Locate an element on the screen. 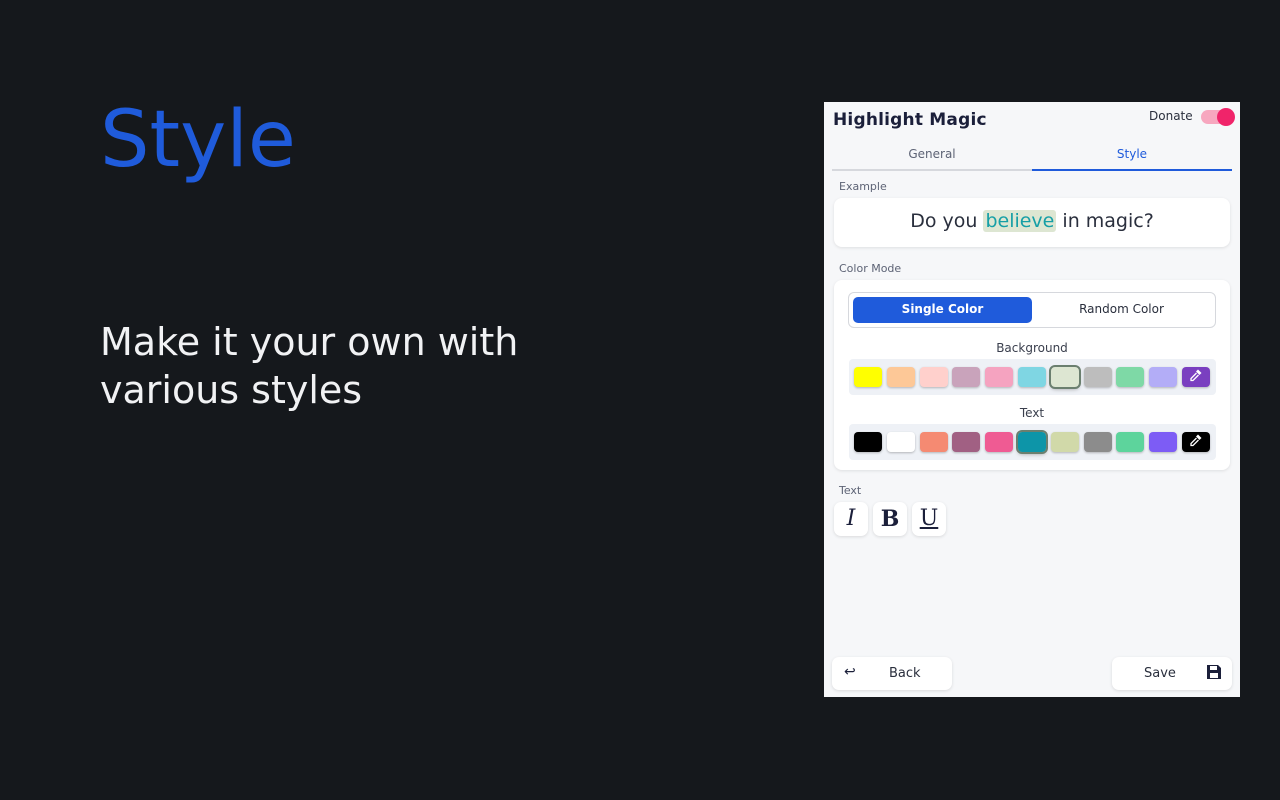 This screenshot has width=1280, height=800. single-color-button: Single Color is located at coordinates (942, 310).